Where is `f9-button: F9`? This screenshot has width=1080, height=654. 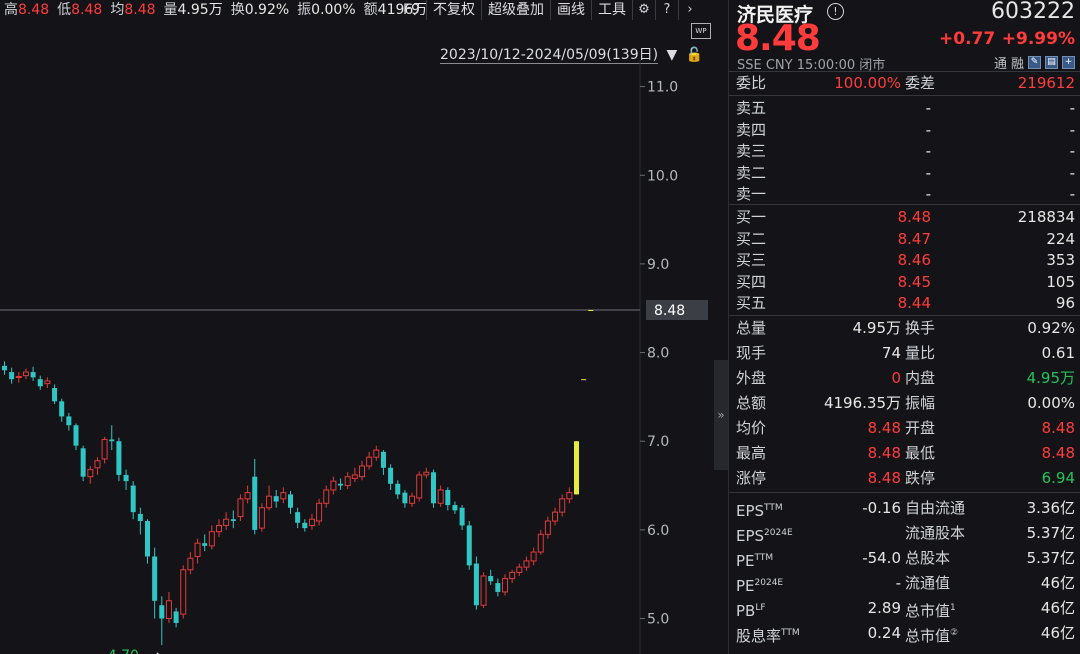 f9-button: F9 is located at coordinates (411, 10).